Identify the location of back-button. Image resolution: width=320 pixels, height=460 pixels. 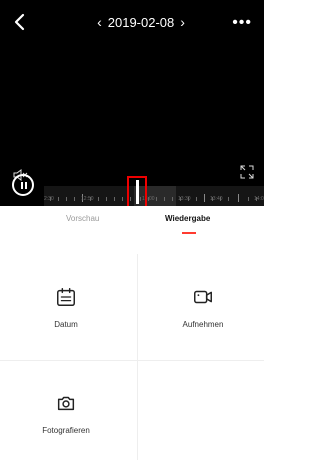
(19, 22).